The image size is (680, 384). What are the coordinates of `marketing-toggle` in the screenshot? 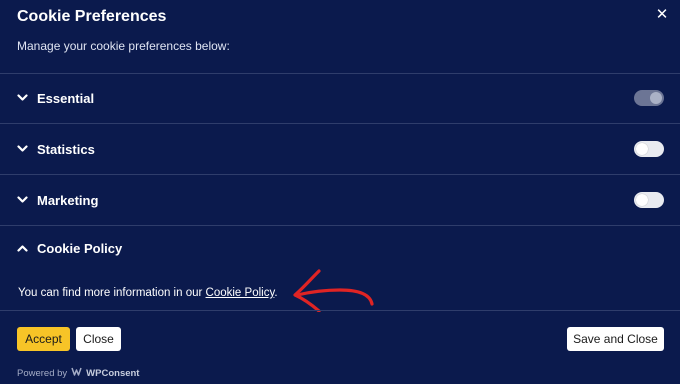 It's located at (649, 200).